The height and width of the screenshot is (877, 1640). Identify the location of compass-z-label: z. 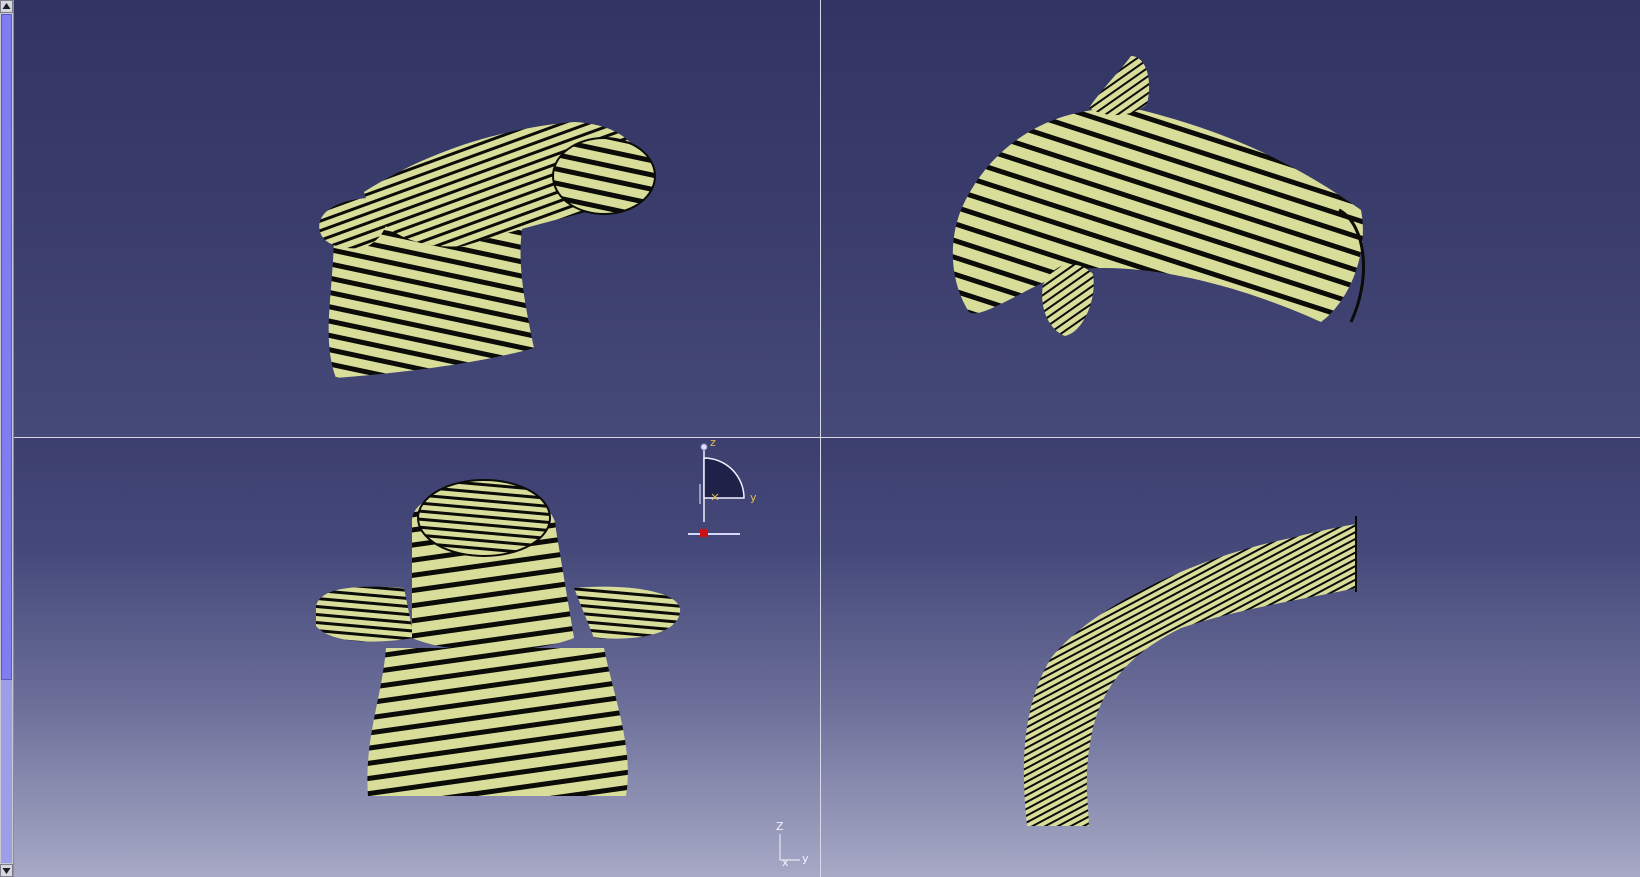
(713, 443).